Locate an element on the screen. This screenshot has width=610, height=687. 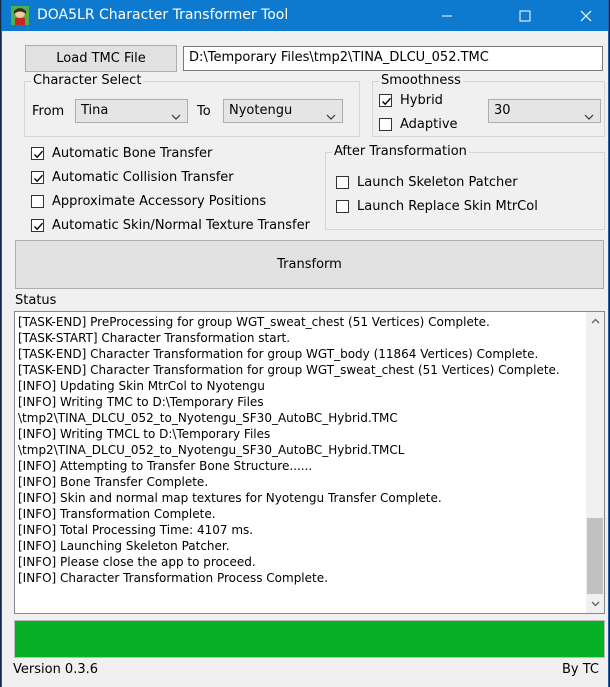
launch-skeleton-patcher-label: Launch Skeleton Patcher is located at coordinates (437, 182).